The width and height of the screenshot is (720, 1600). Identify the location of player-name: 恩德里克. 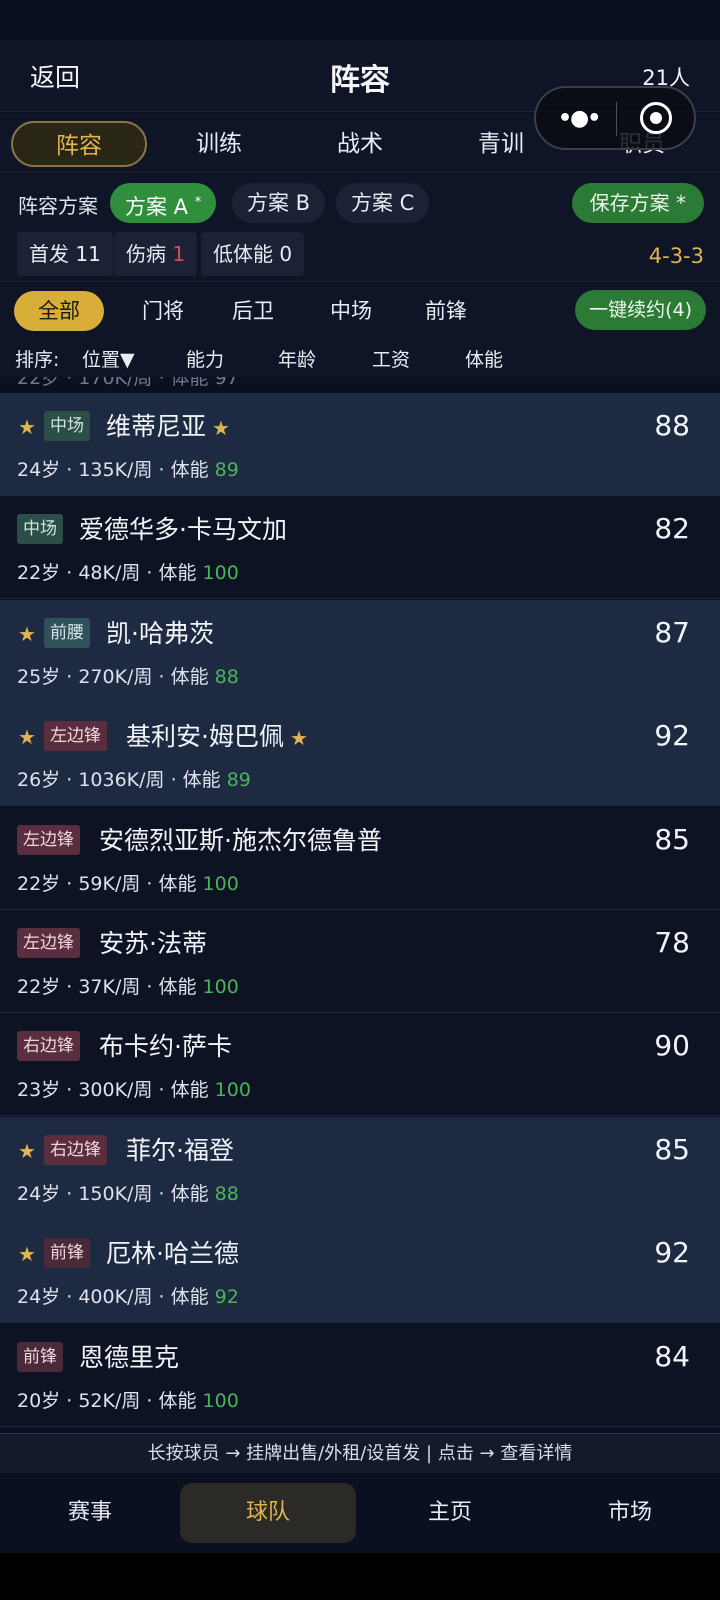
(129, 1356).